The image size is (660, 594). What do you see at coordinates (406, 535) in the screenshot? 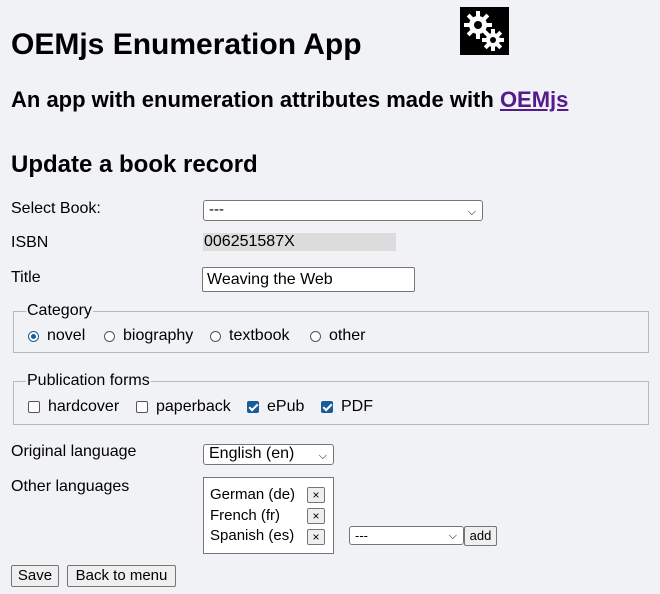
I see `add-language-dropdown: --- ⌵` at bounding box center [406, 535].